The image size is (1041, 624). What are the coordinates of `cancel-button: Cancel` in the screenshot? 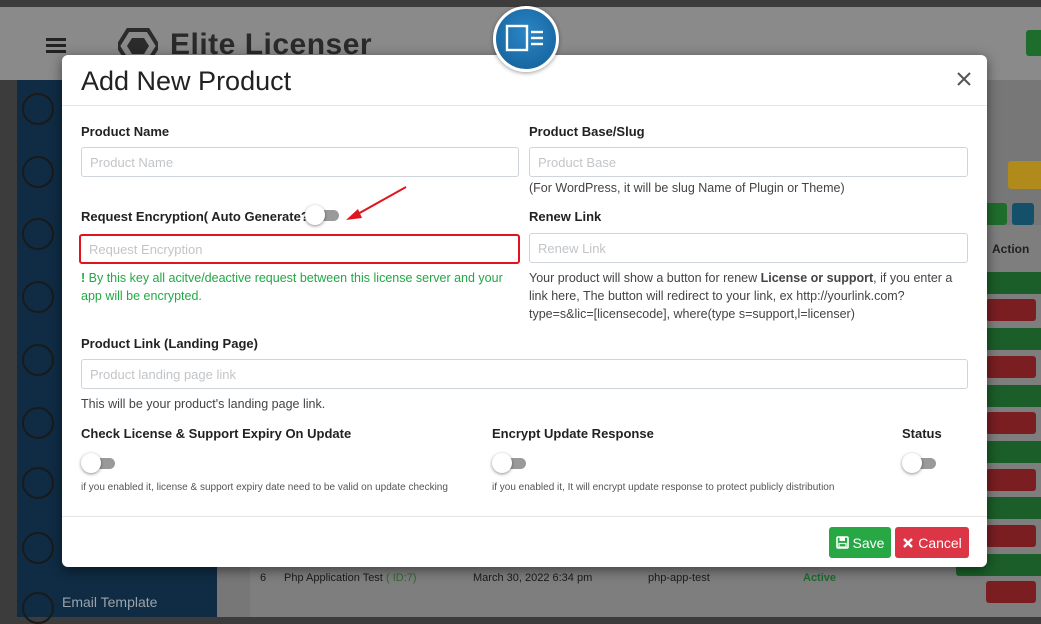 It's located at (932, 542).